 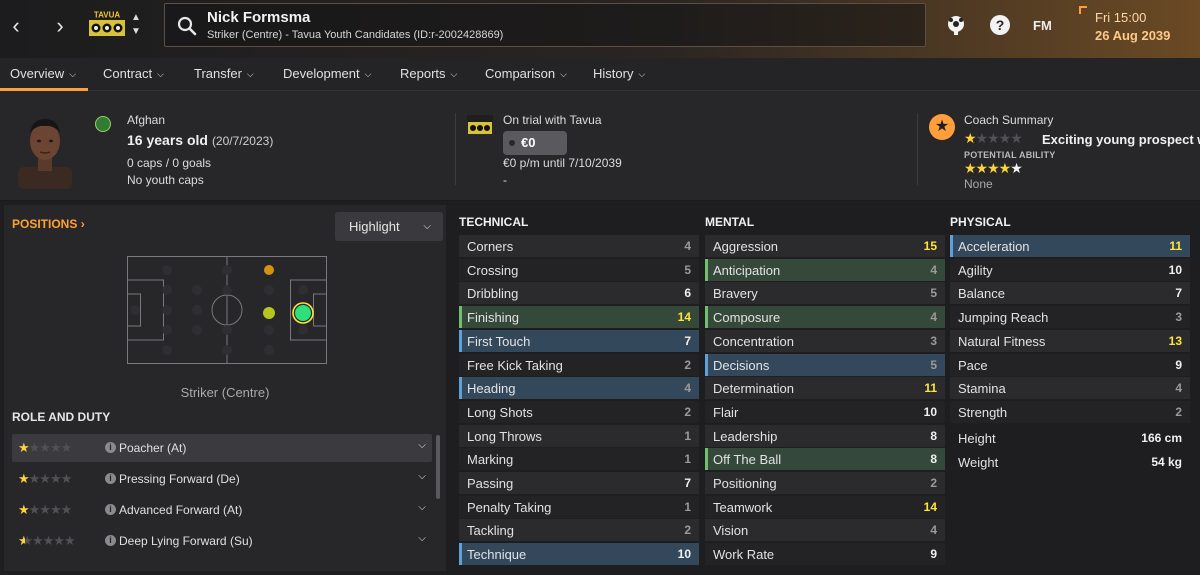 What do you see at coordinates (579, 459) in the screenshot?
I see `attribute-row: Marking 1` at bounding box center [579, 459].